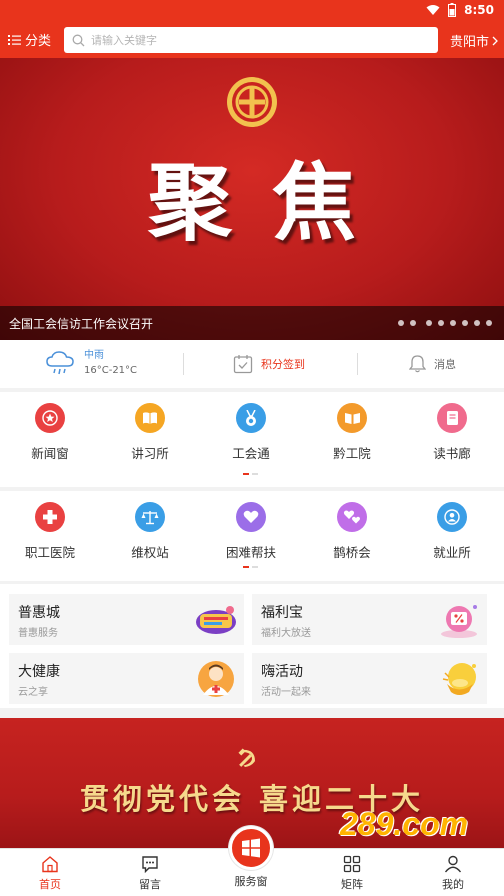  What do you see at coordinates (286, 633) in the screenshot?
I see `service-card-subtitle: 福利大放送` at bounding box center [286, 633].